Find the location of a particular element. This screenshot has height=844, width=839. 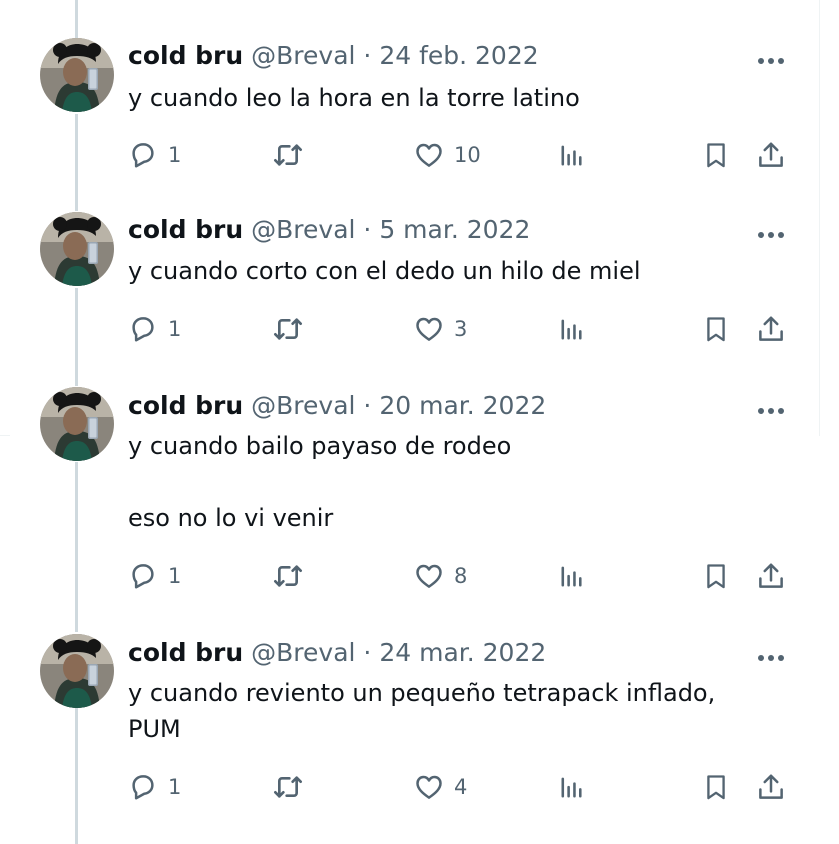

like-button: 8 is located at coordinates (440, 576).